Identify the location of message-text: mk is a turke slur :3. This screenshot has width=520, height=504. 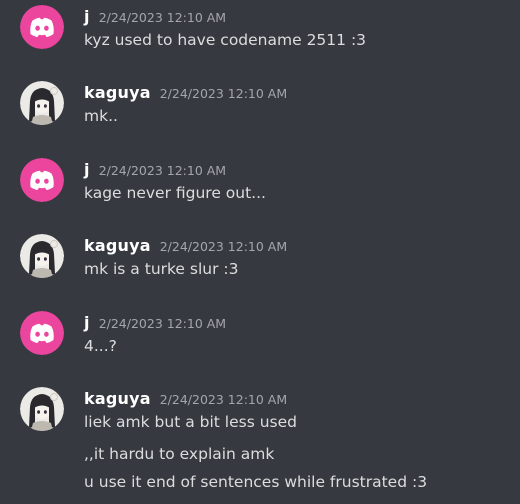
(161, 269).